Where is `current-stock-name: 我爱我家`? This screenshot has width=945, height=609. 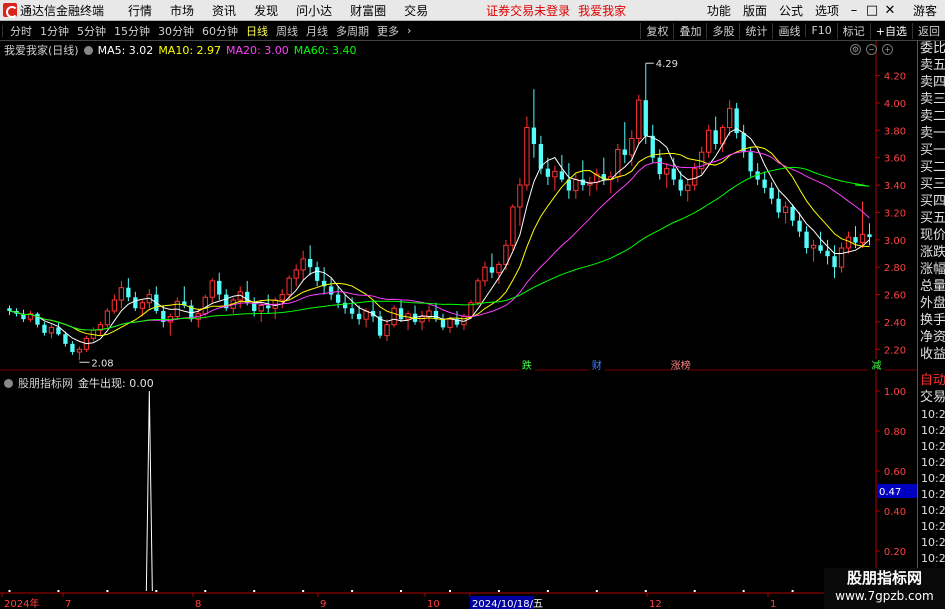 current-stock-name: 我爱我家 is located at coordinates (602, 10).